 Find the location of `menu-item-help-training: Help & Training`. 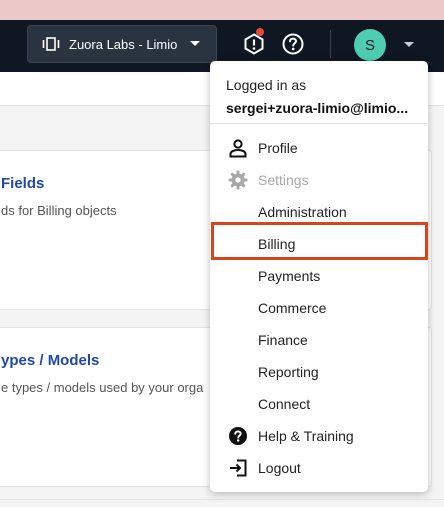

menu-item-help-training: Help & Training is located at coordinates (319, 436).